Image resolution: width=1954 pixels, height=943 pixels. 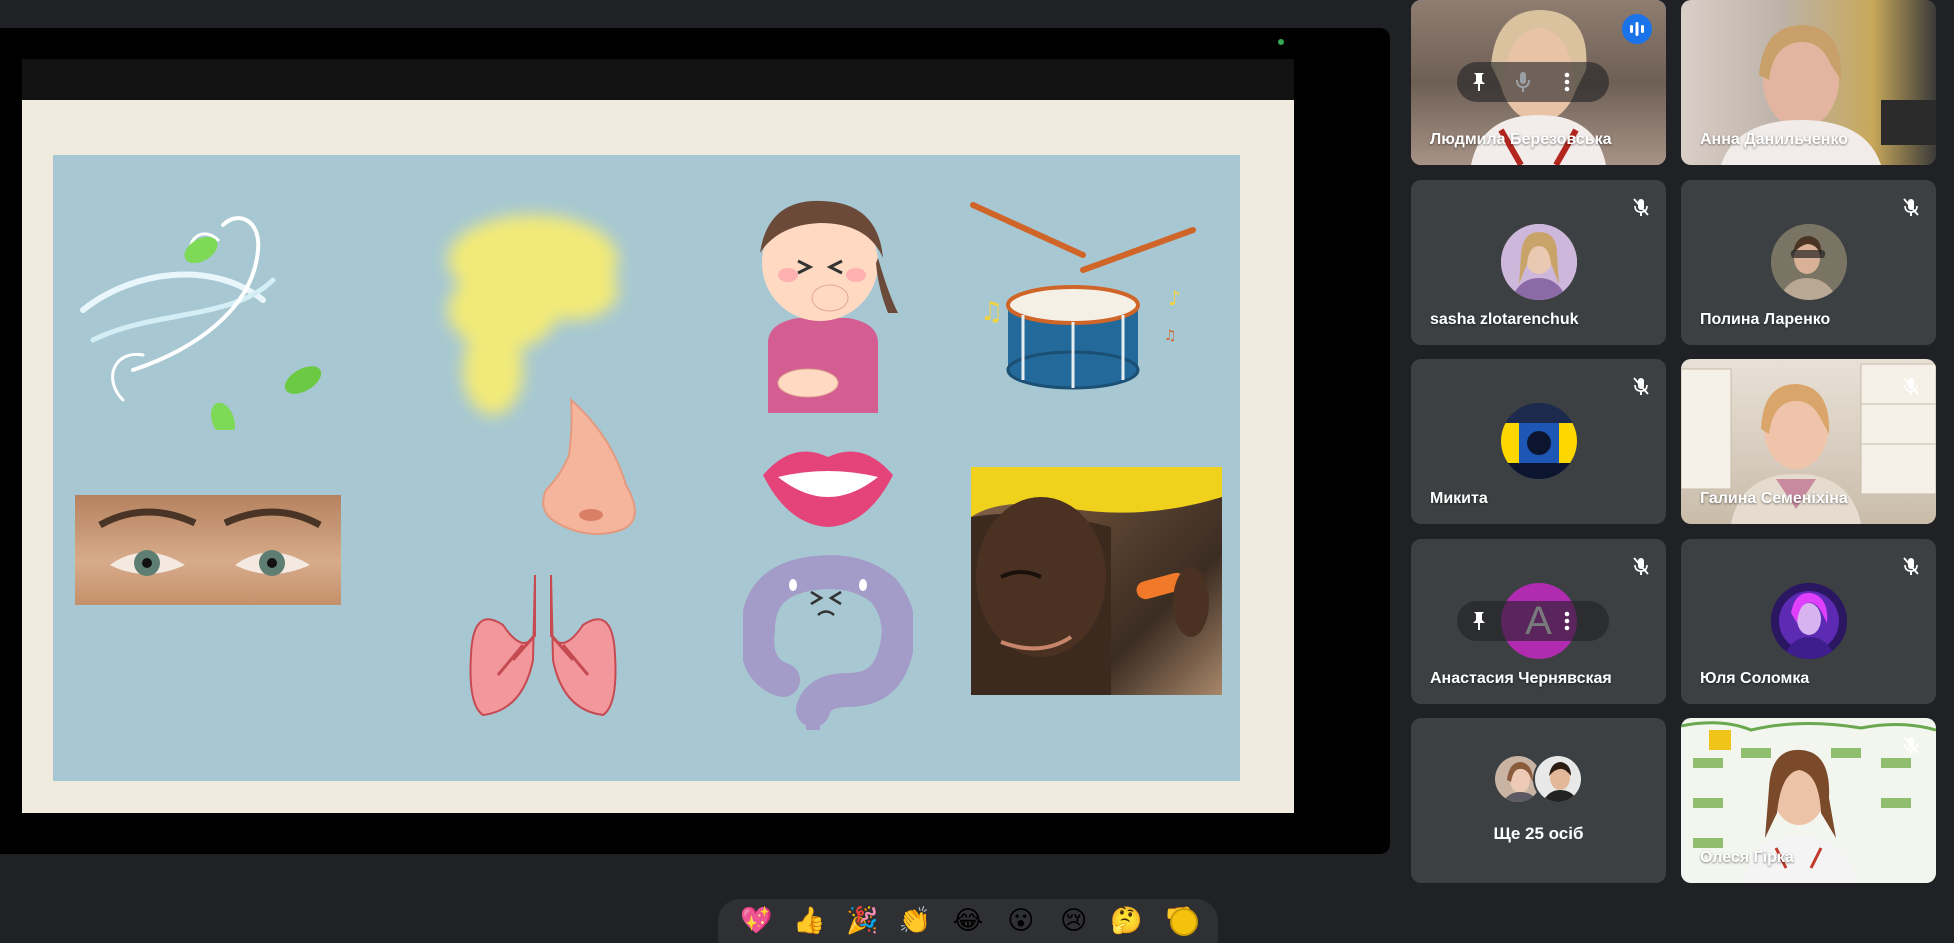 I want to click on participant-name: Анастасия Чернявская, so click(x=1521, y=678).